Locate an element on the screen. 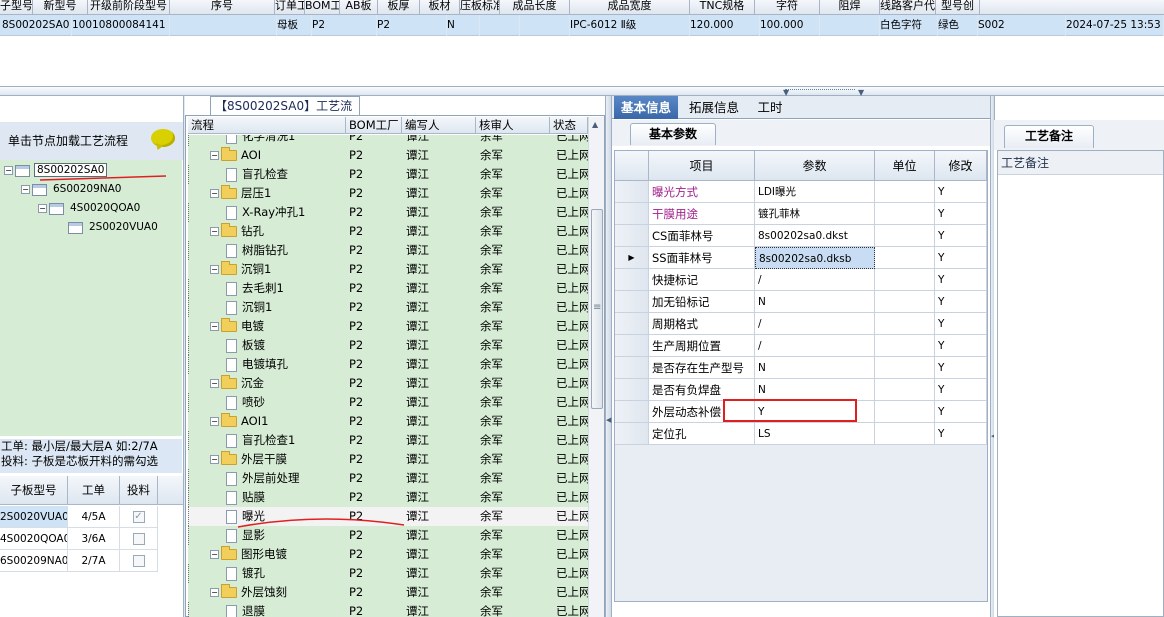 Image resolution: width=1164 pixels, height=617 pixels. param-column-header: 参数 is located at coordinates (815, 166).